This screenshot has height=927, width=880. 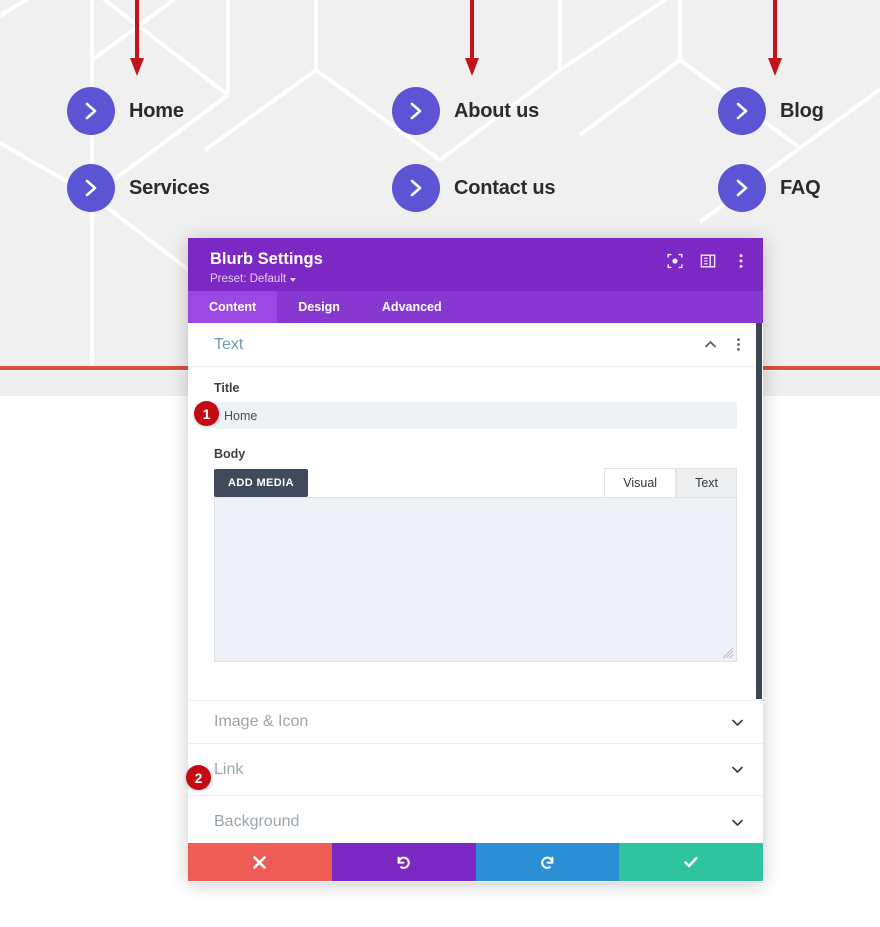 I want to click on section-title: Text, so click(x=229, y=344).